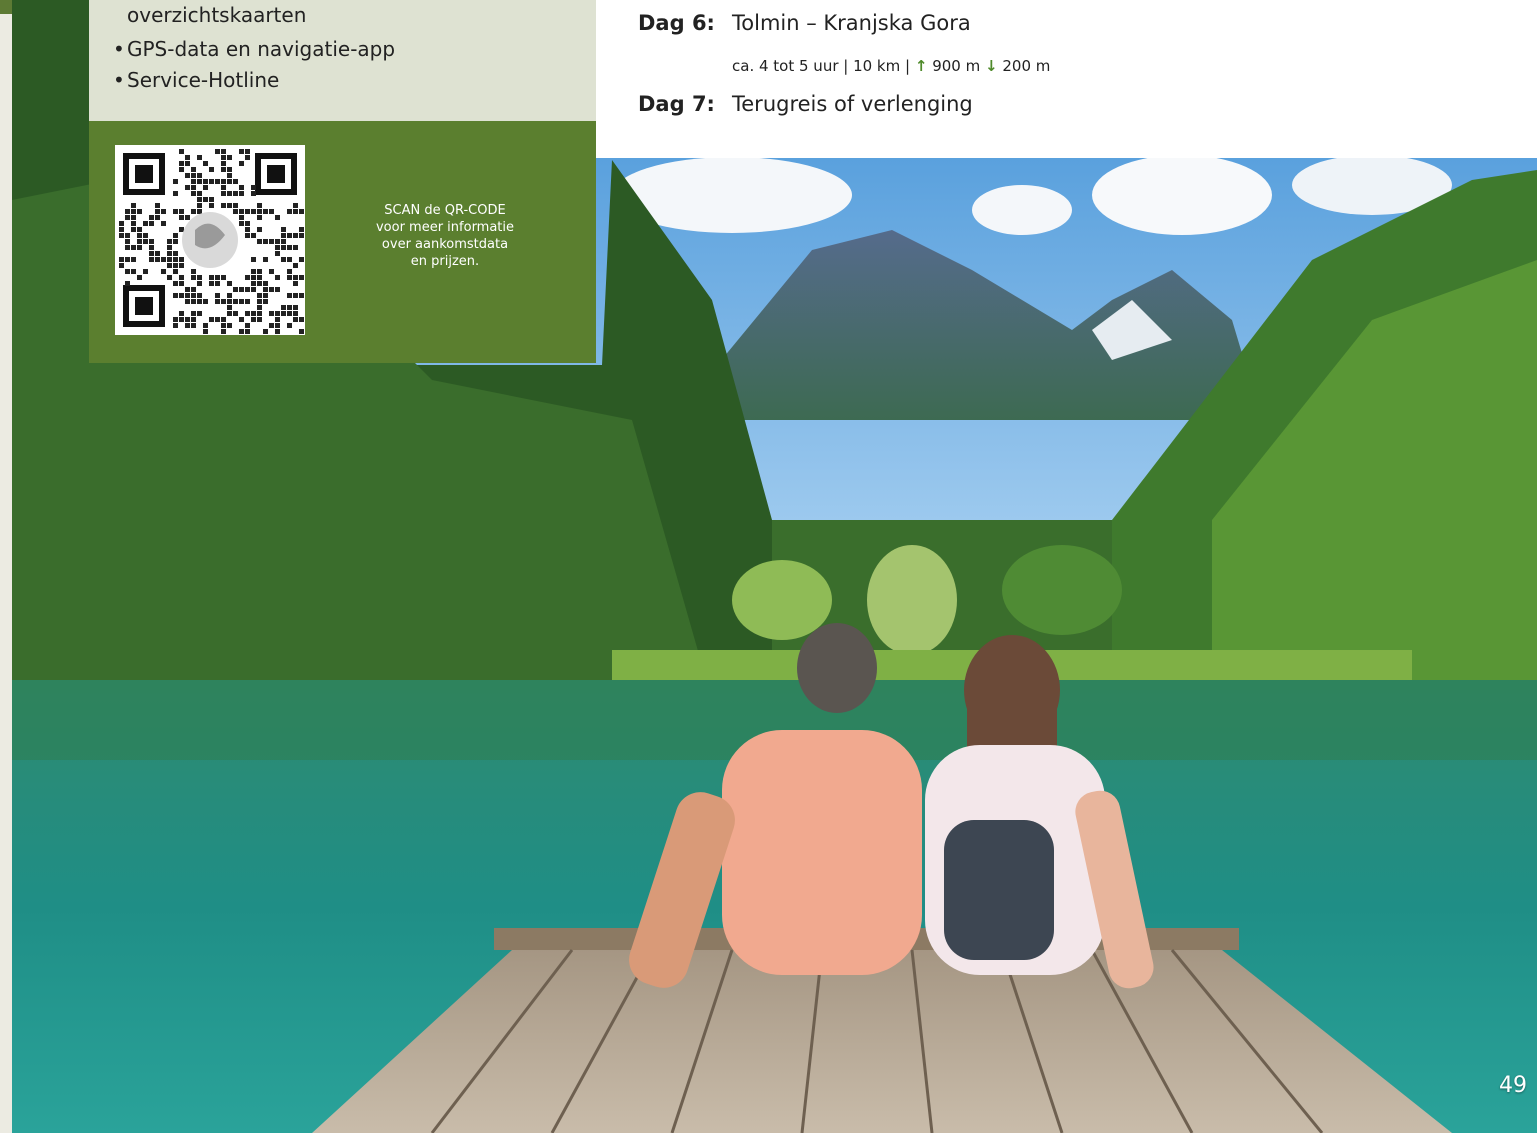 Image resolution: width=1537 pixels, height=1133 pixels. I want to click on ascent-value: 900 m, so click(956, 66).